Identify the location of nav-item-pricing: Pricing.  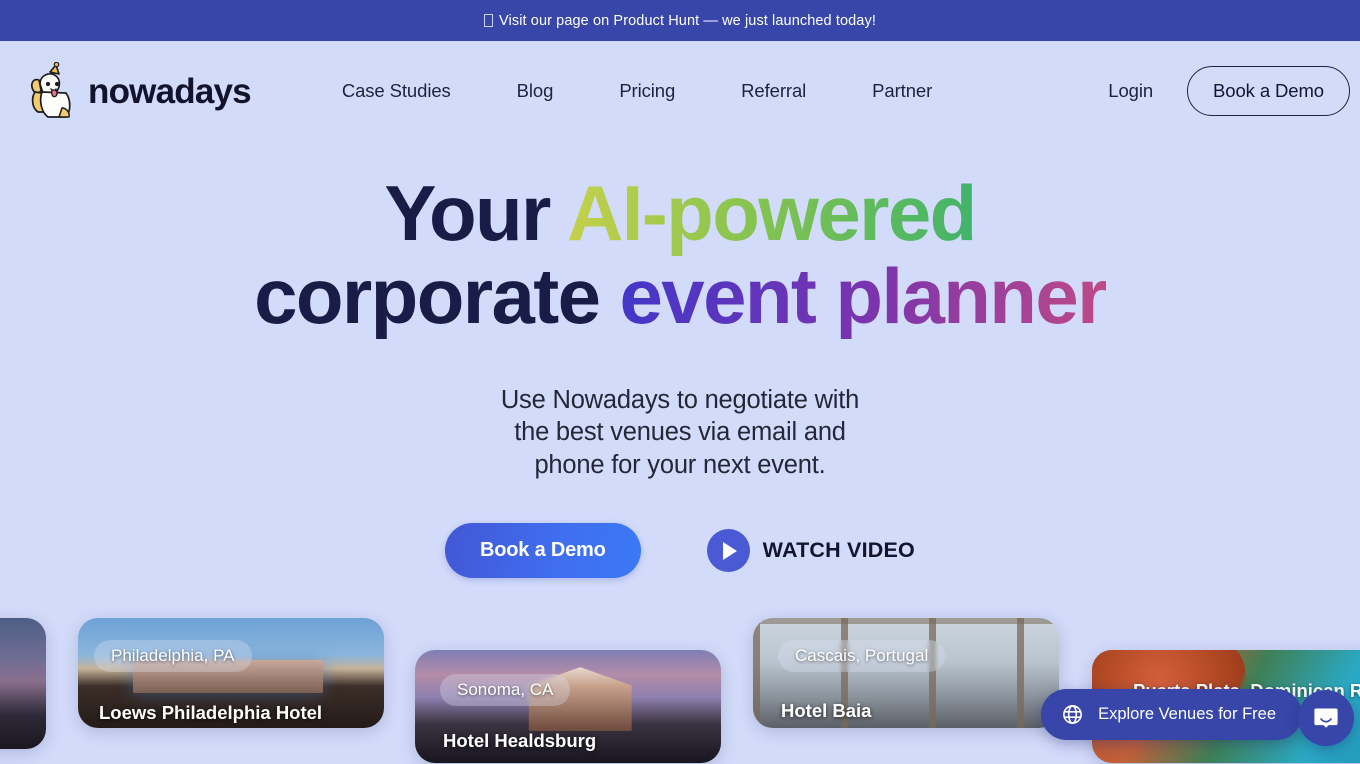
(647, 91).